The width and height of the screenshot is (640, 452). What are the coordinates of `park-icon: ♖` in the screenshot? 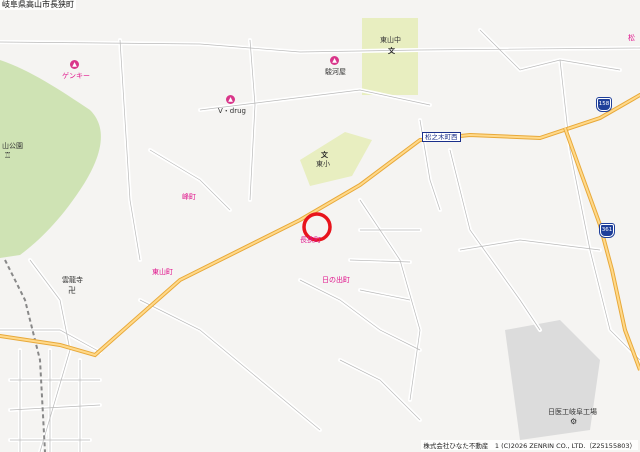 It's located at (8, 155).